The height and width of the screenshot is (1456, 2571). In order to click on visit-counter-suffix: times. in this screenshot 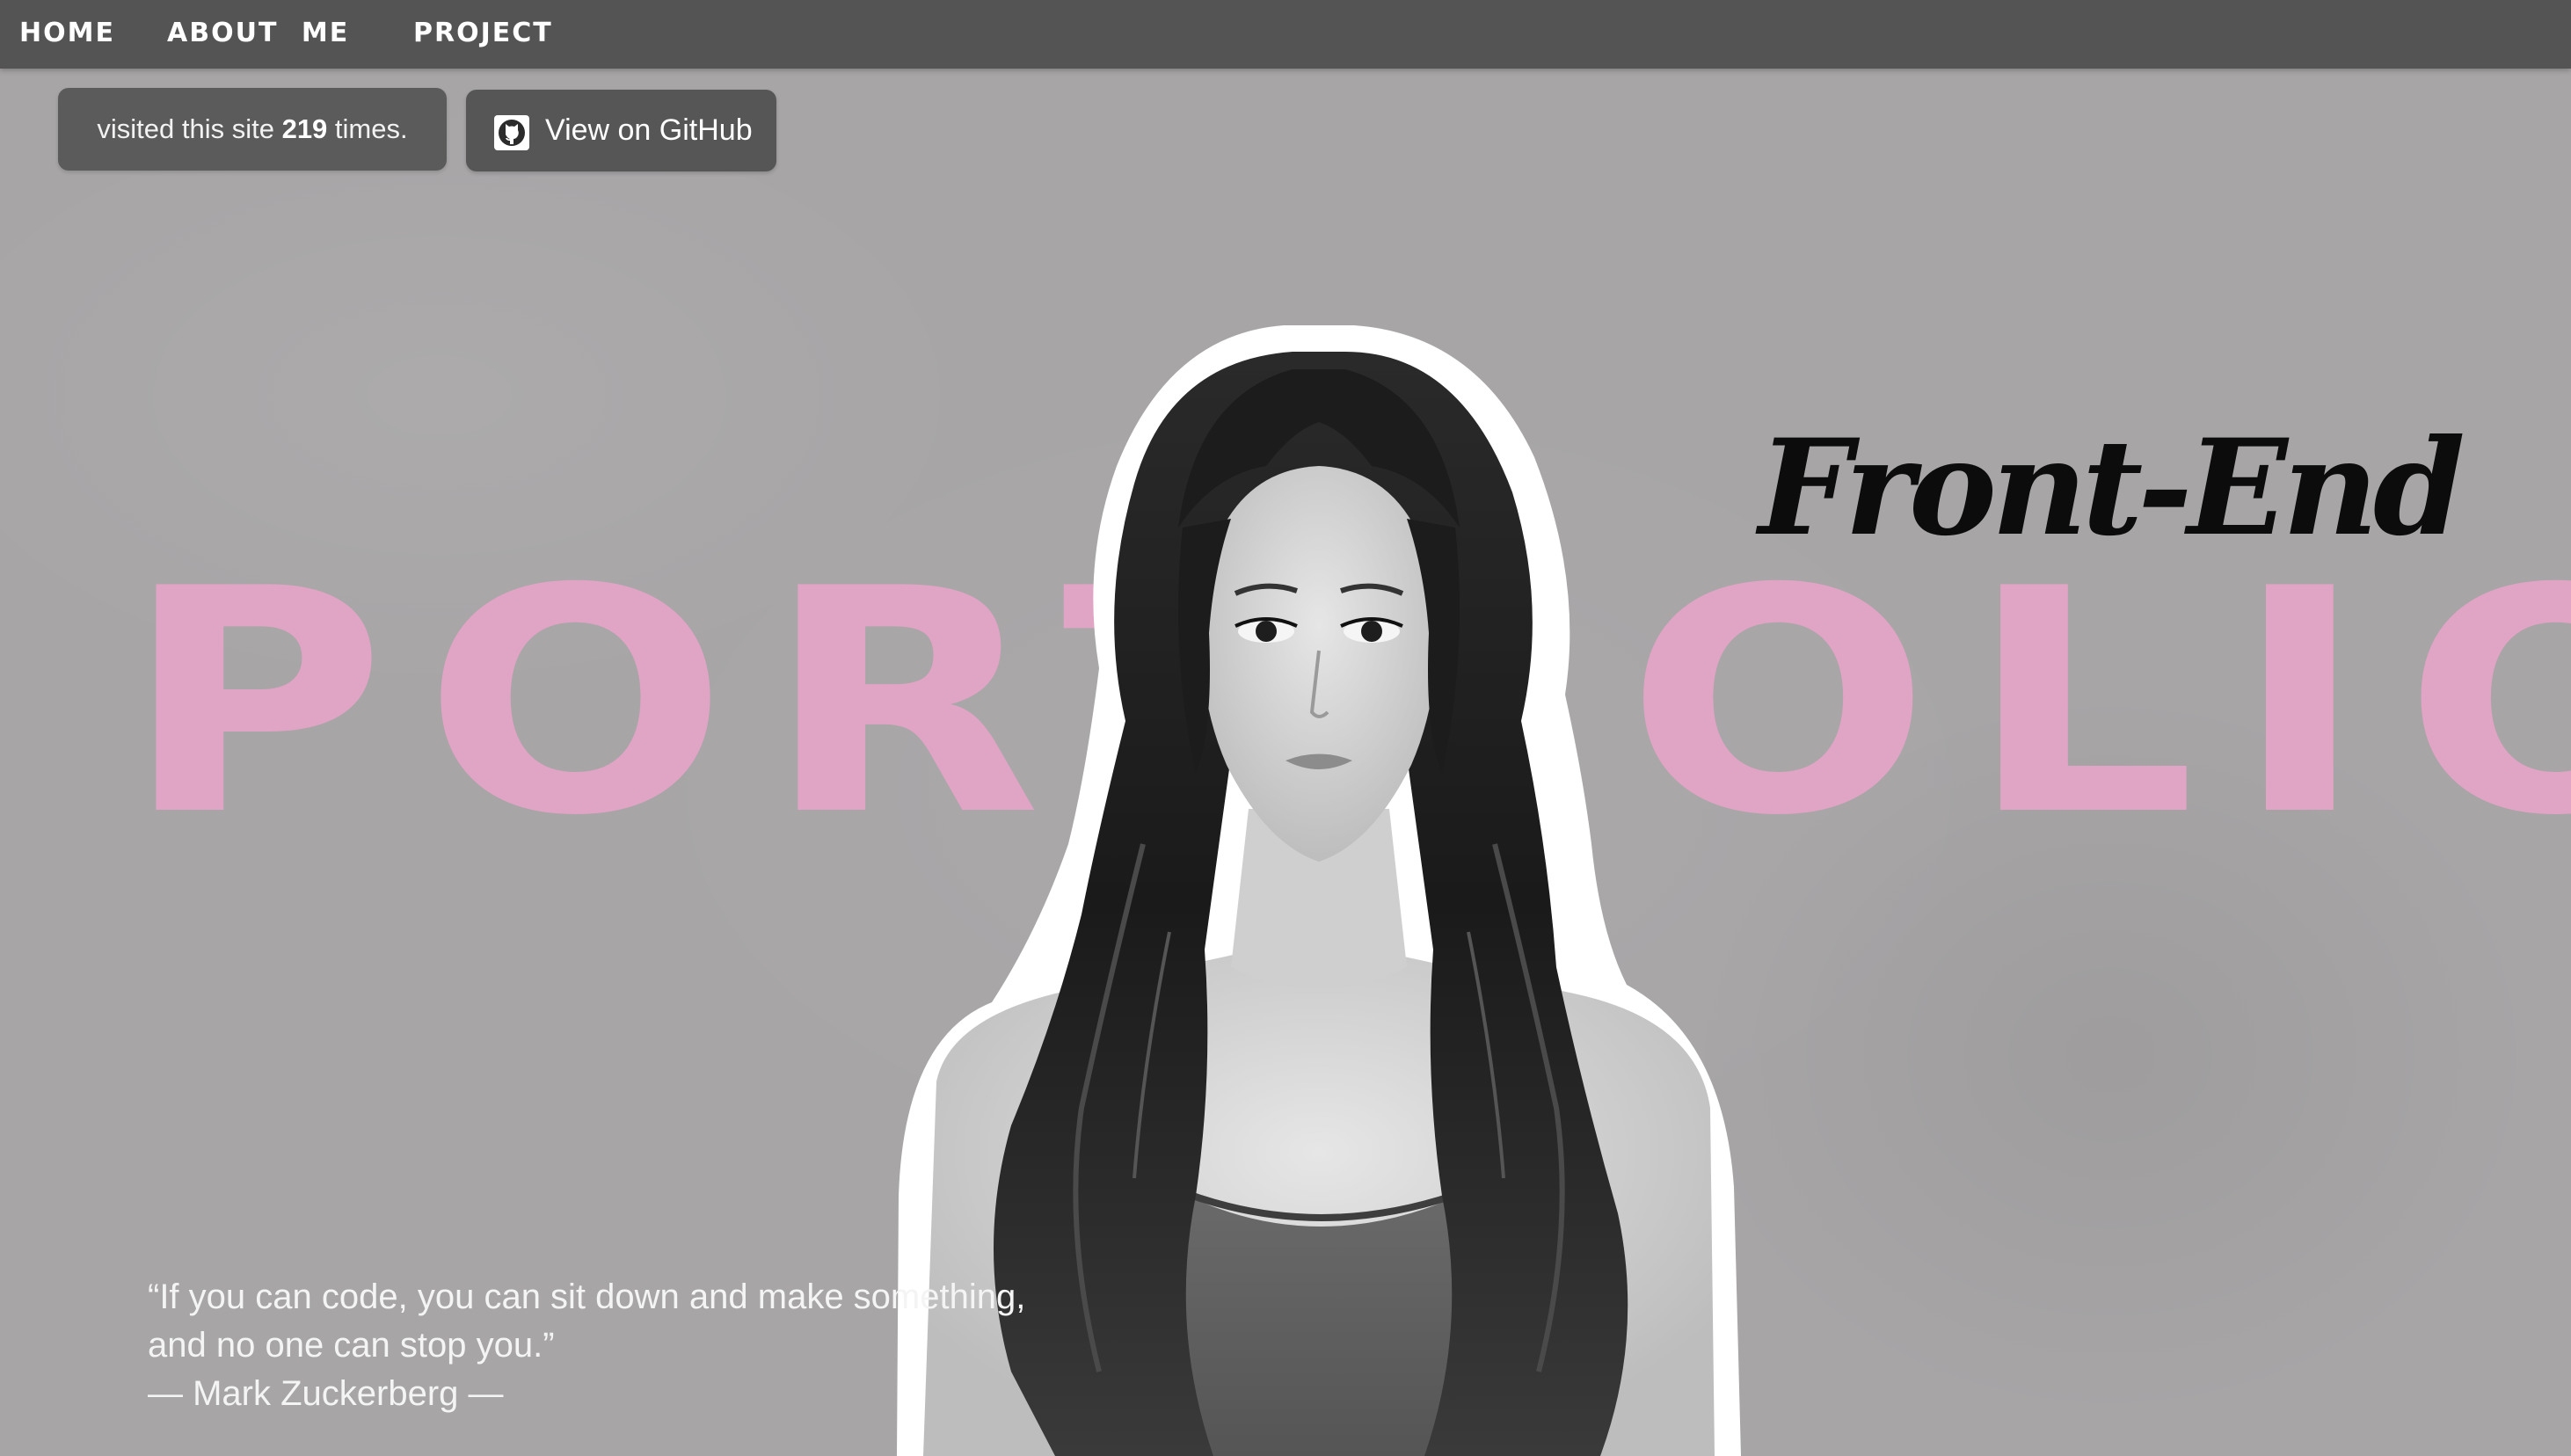, I will do `click(367, 128)`.